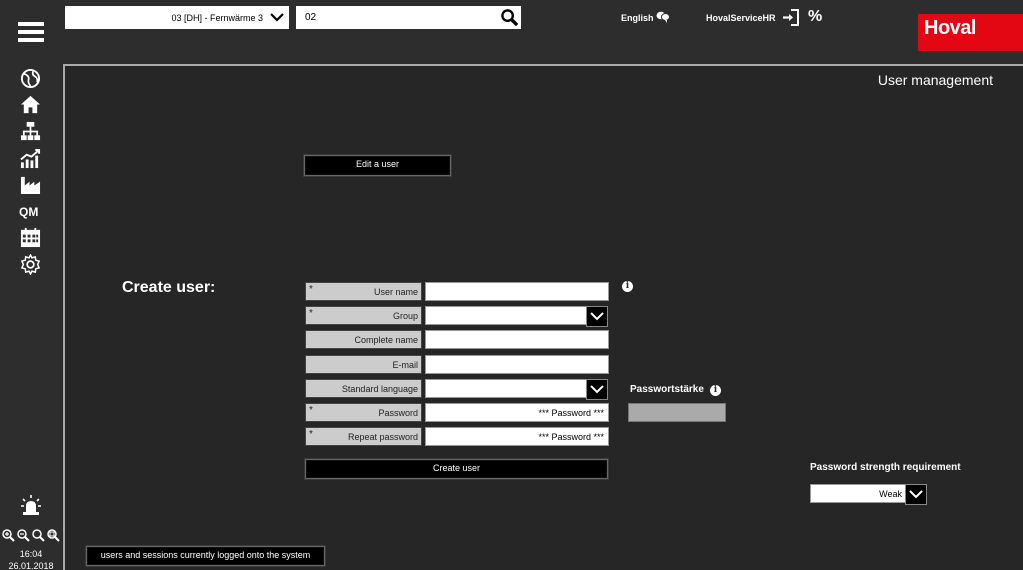  Describe the element at coordinates (741, 18) in the screenshot. I see `user-name: HovalServiceHR` at that location.